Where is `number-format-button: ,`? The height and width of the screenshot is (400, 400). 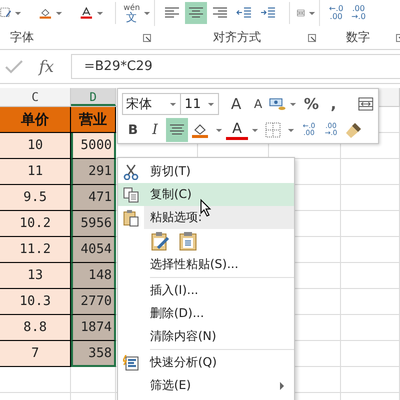 number-format-button: , is located at coordinates (333, 104).